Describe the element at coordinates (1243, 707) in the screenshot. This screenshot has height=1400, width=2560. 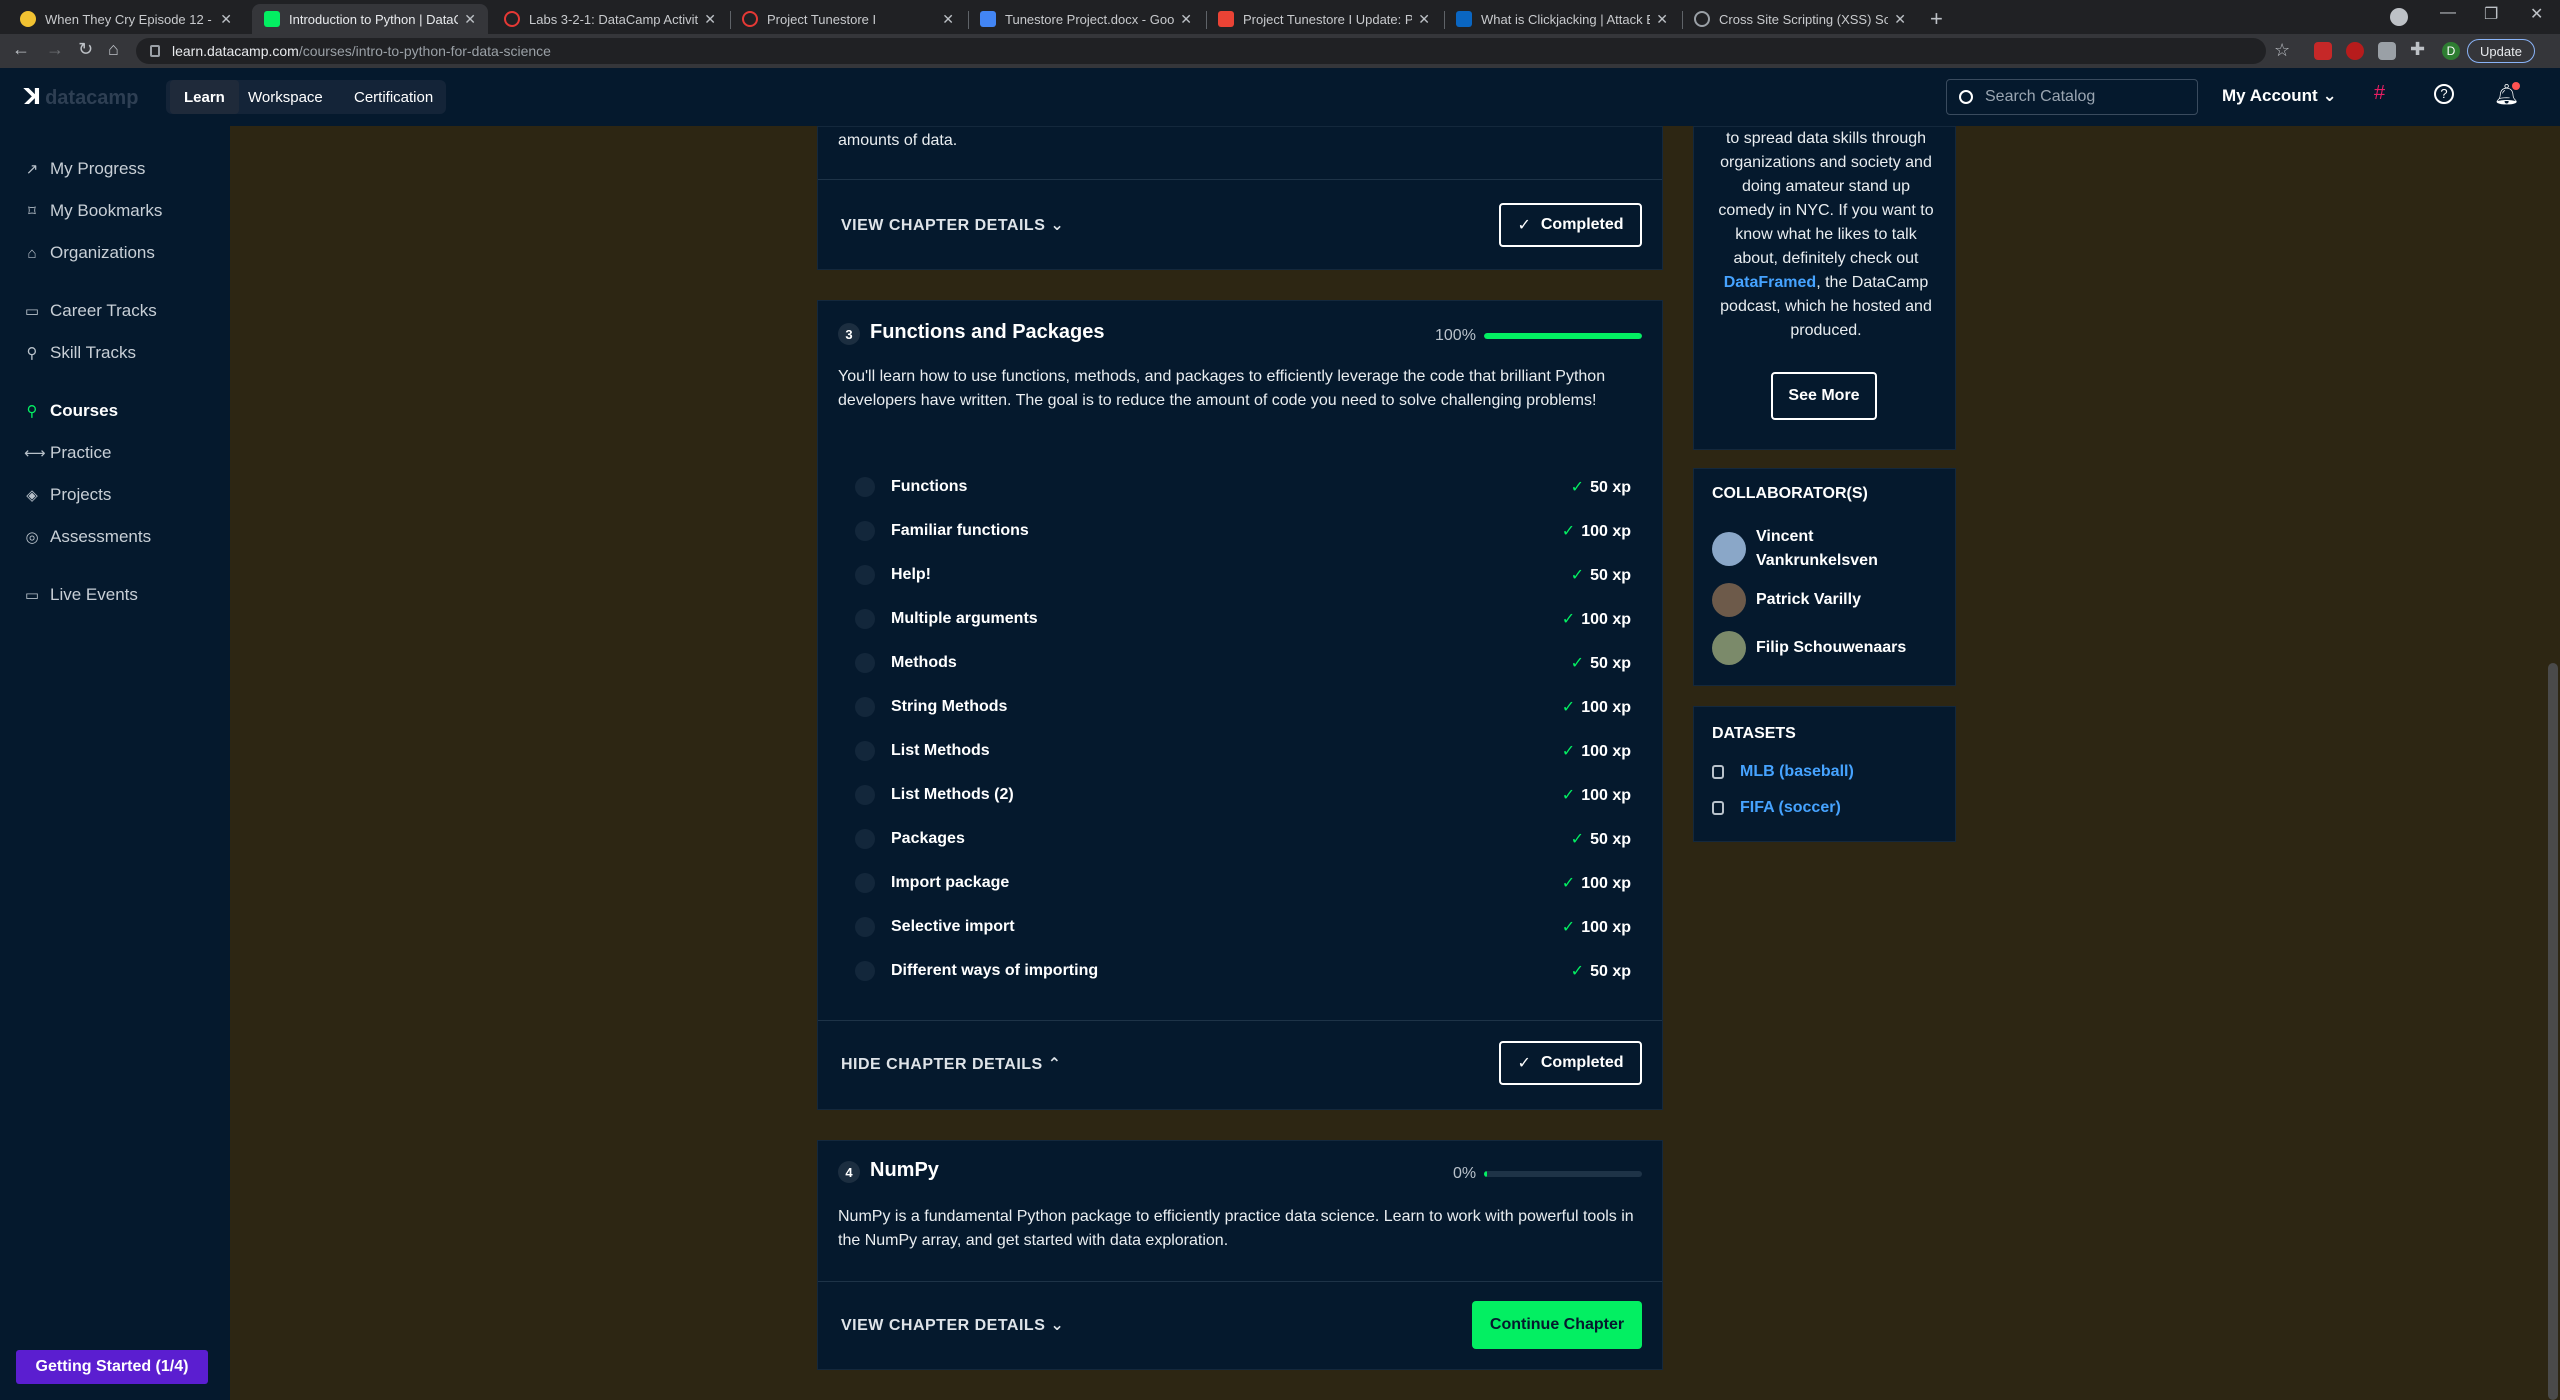
I see `exercise-row: String Methods ✓ 100 xp` at that location.